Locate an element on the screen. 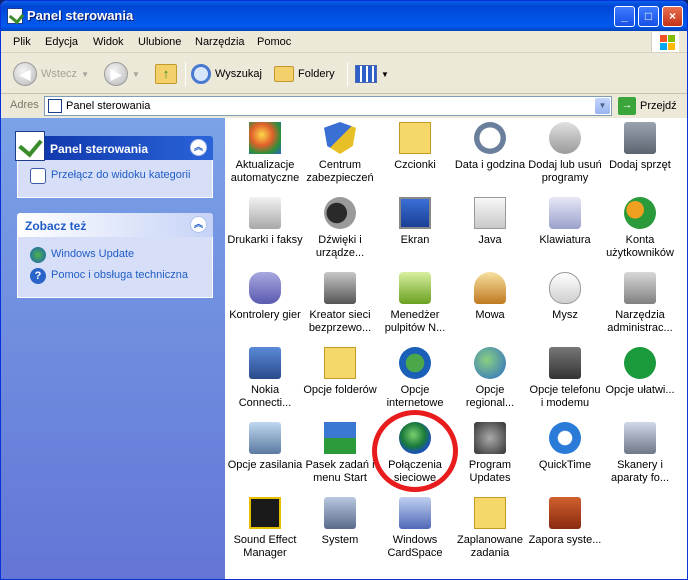  cp-item-mysz: Mysz is located at coordinates (565, 297).